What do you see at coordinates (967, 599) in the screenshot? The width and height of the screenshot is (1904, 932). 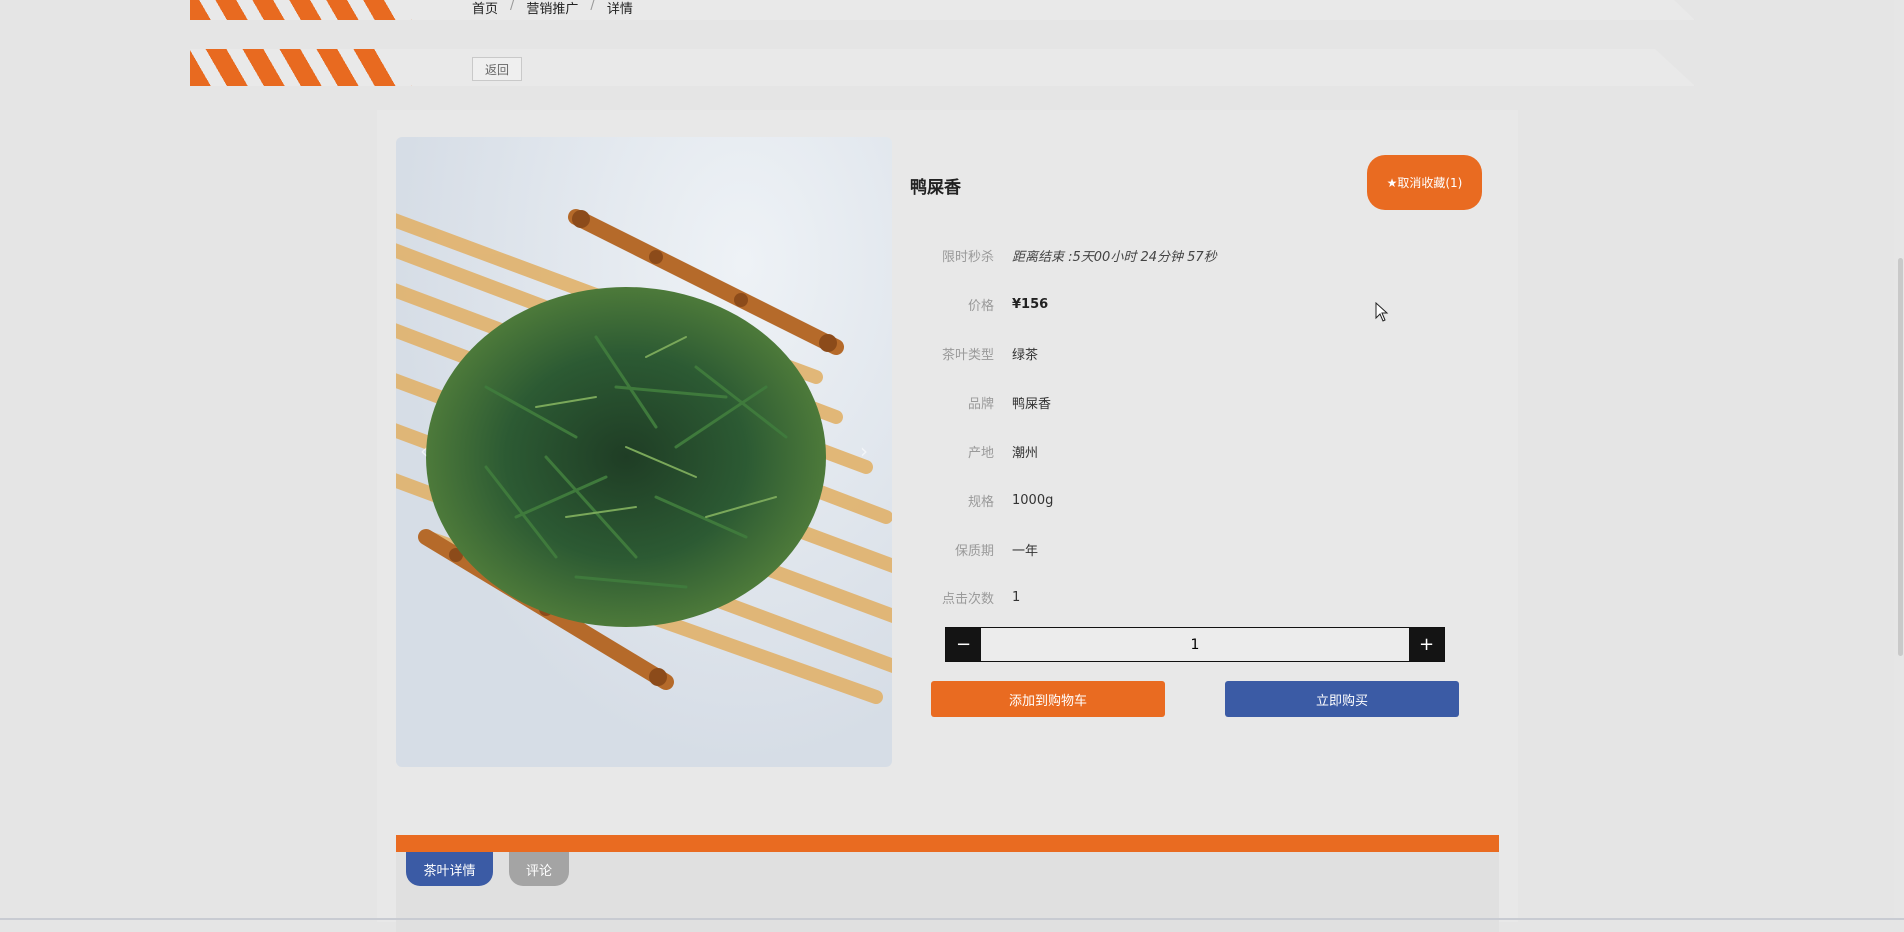 I see `field-label: 点击次数` at bounding box center [967, 599].